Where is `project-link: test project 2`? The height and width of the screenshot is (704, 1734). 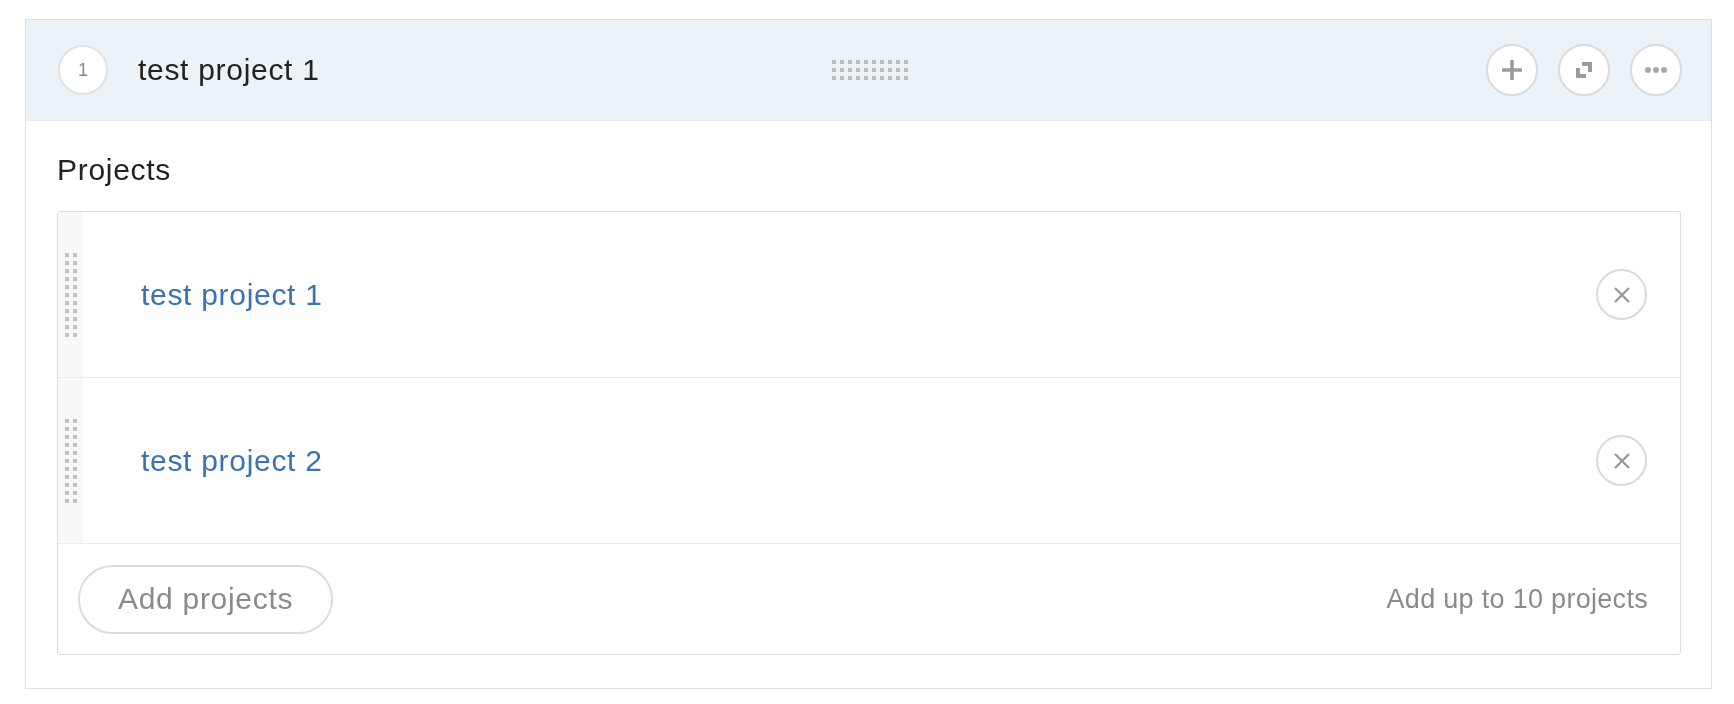 project-link: test project 2 is located at coordinates (232, 460).